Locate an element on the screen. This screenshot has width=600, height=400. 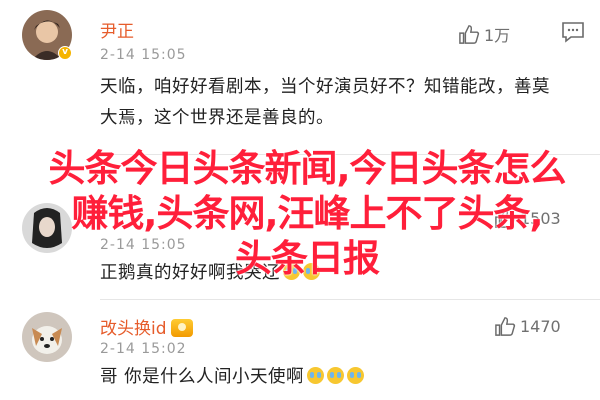
overlay-line: 头条今日头条新闻,今日头条怎么 is located at coordinates (307, 168).